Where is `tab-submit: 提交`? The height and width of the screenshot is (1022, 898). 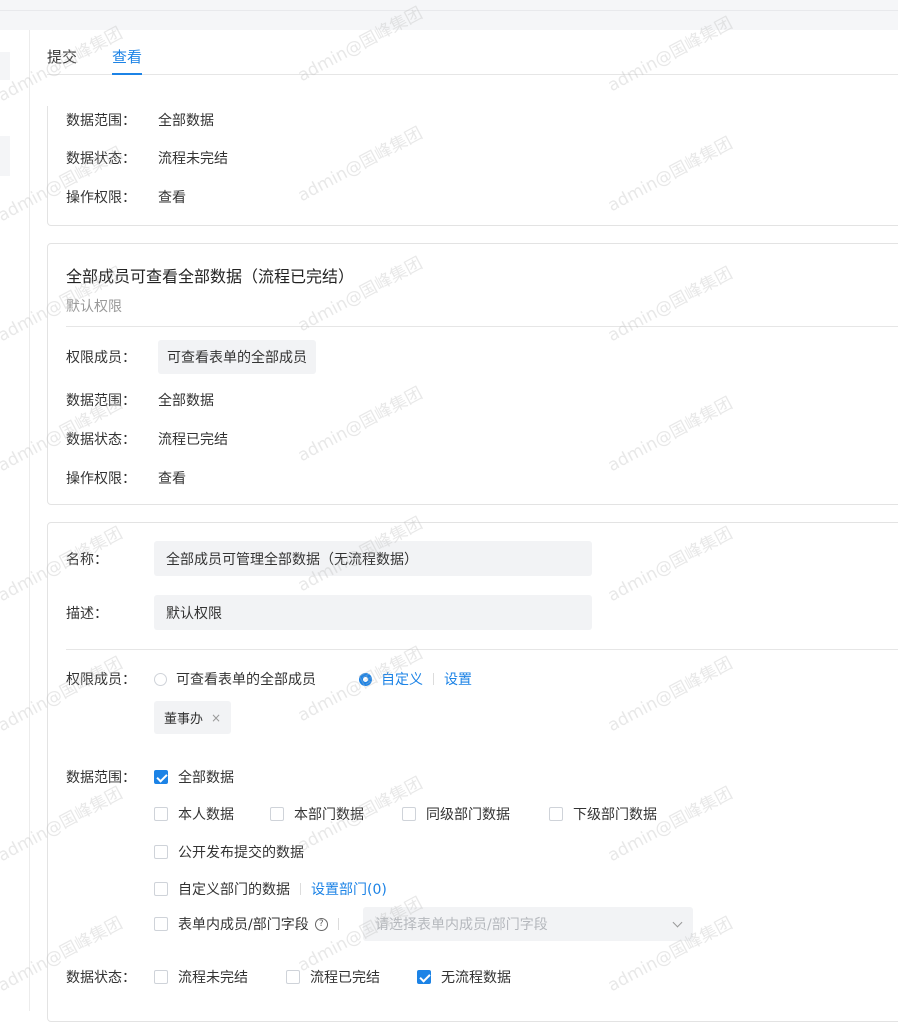 tab-submit: 提交 is located at coordinates (62, 59).